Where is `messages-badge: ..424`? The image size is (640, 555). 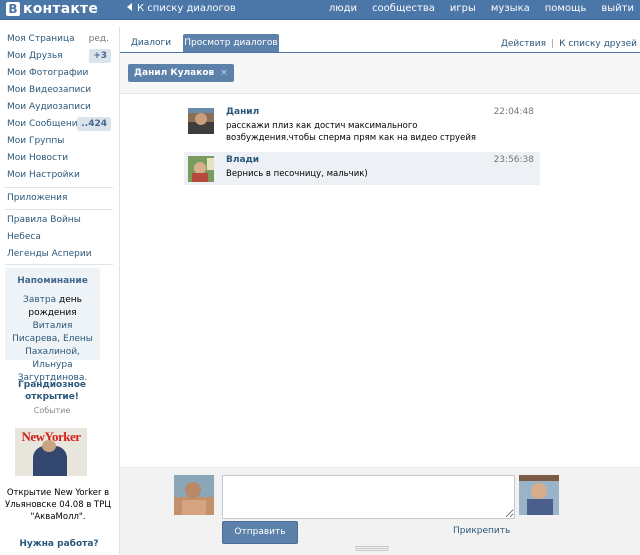 messages-badge: ..424 is located at coordinates (94, 124).